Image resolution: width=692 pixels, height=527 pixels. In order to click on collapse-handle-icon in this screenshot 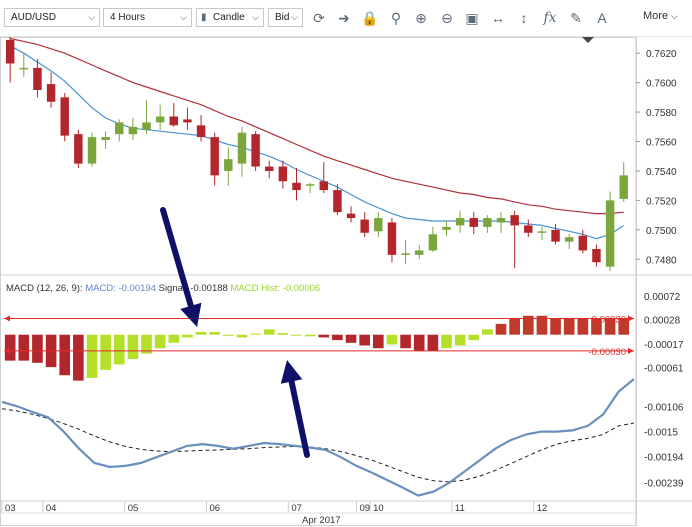, I will do `click(588, 40)`.